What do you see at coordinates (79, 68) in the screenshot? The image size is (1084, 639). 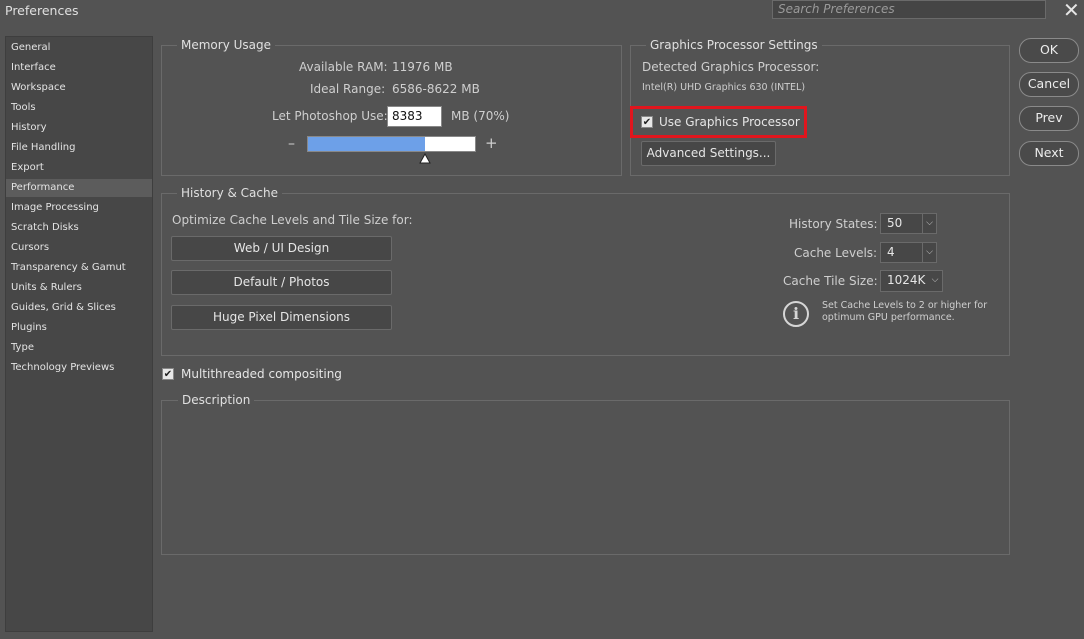 I see `sidebar-item-interface: Interface` at bounding box center [79, 68].